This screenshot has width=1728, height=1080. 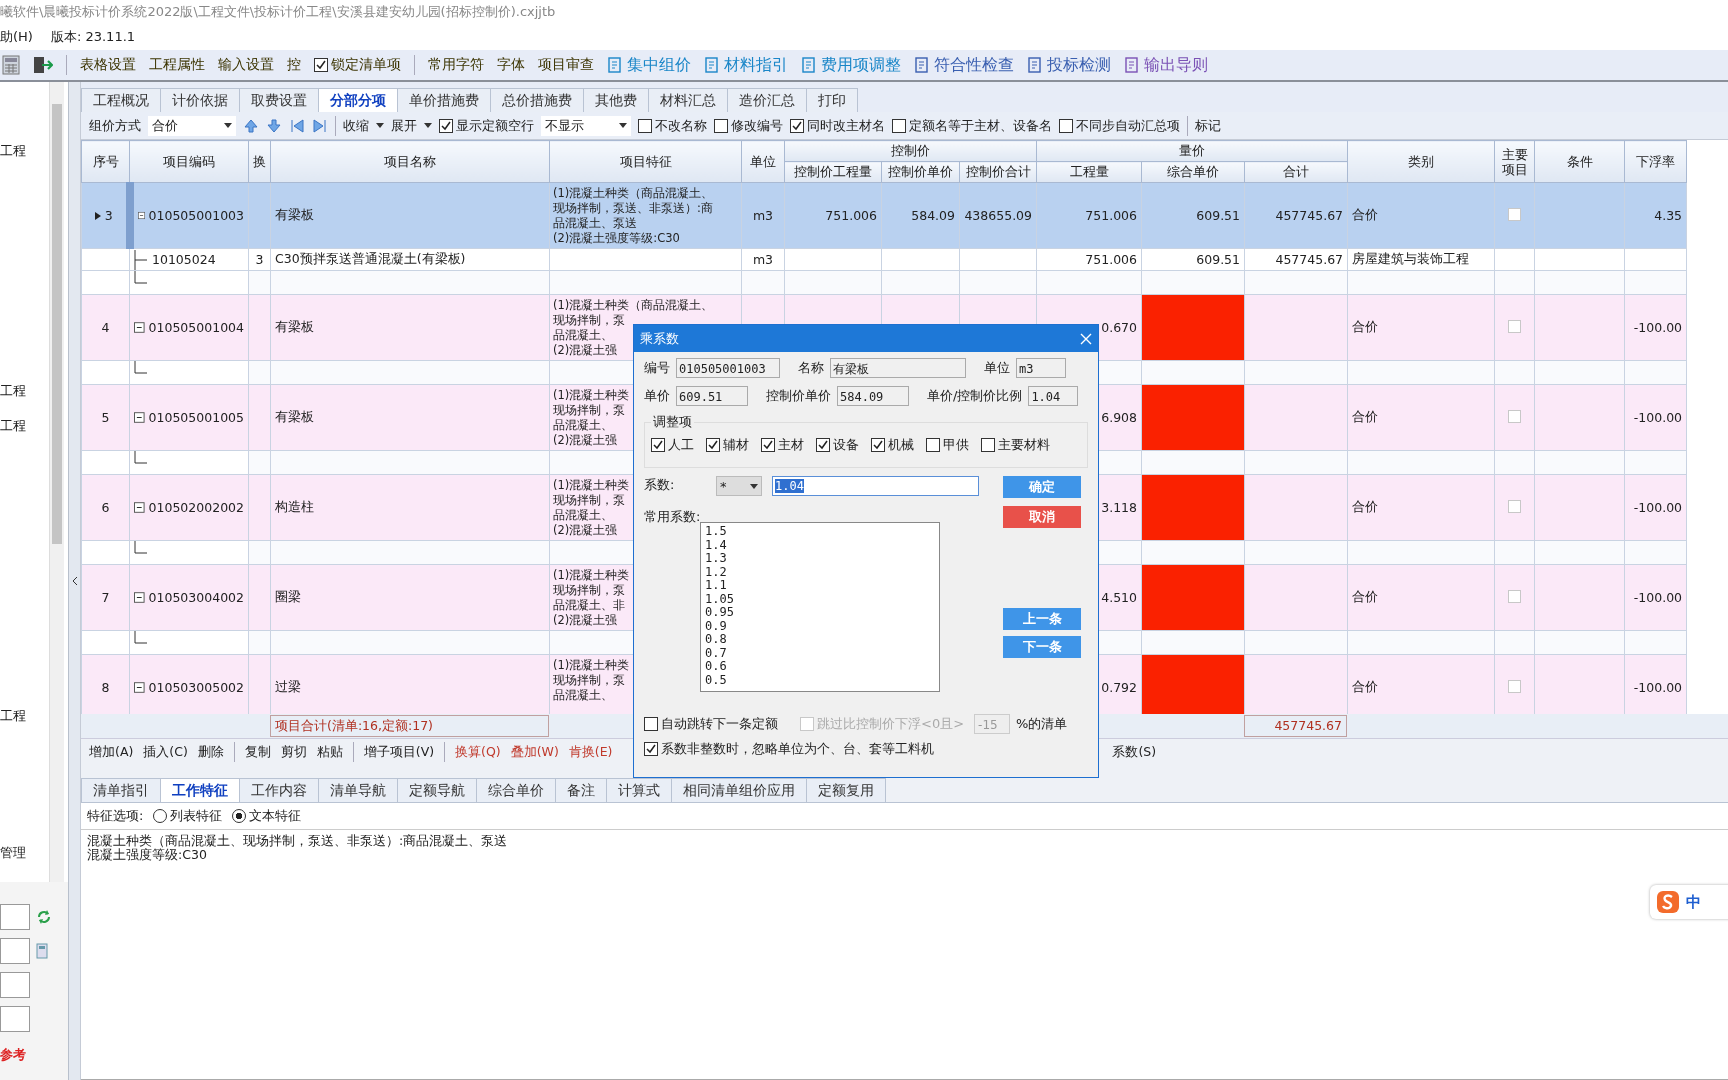 I want to click on command-button: 复制, so click(x=257, y=752).